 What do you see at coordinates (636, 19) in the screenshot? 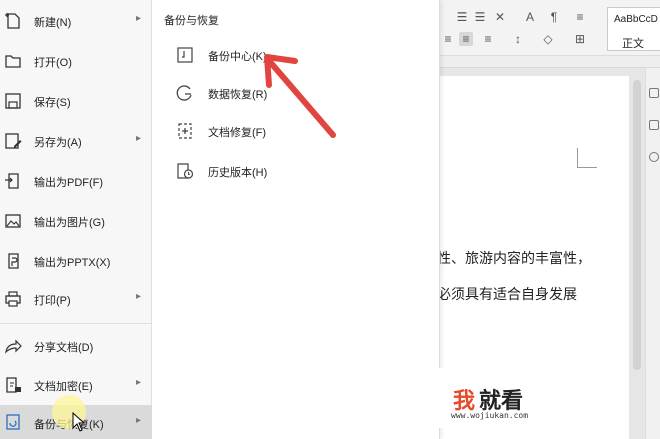
I see `style-preview-text: AaBbCcD` at bounding box center [636, 19].